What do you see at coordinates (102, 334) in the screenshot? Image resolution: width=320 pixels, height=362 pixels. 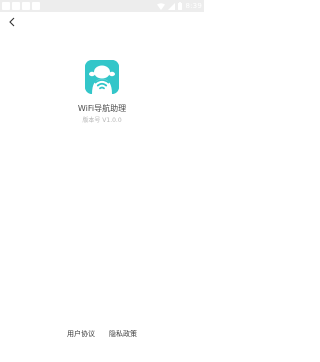 I see `footer-links: 用户协议 隐私政策` at bounding box center [102, 334].